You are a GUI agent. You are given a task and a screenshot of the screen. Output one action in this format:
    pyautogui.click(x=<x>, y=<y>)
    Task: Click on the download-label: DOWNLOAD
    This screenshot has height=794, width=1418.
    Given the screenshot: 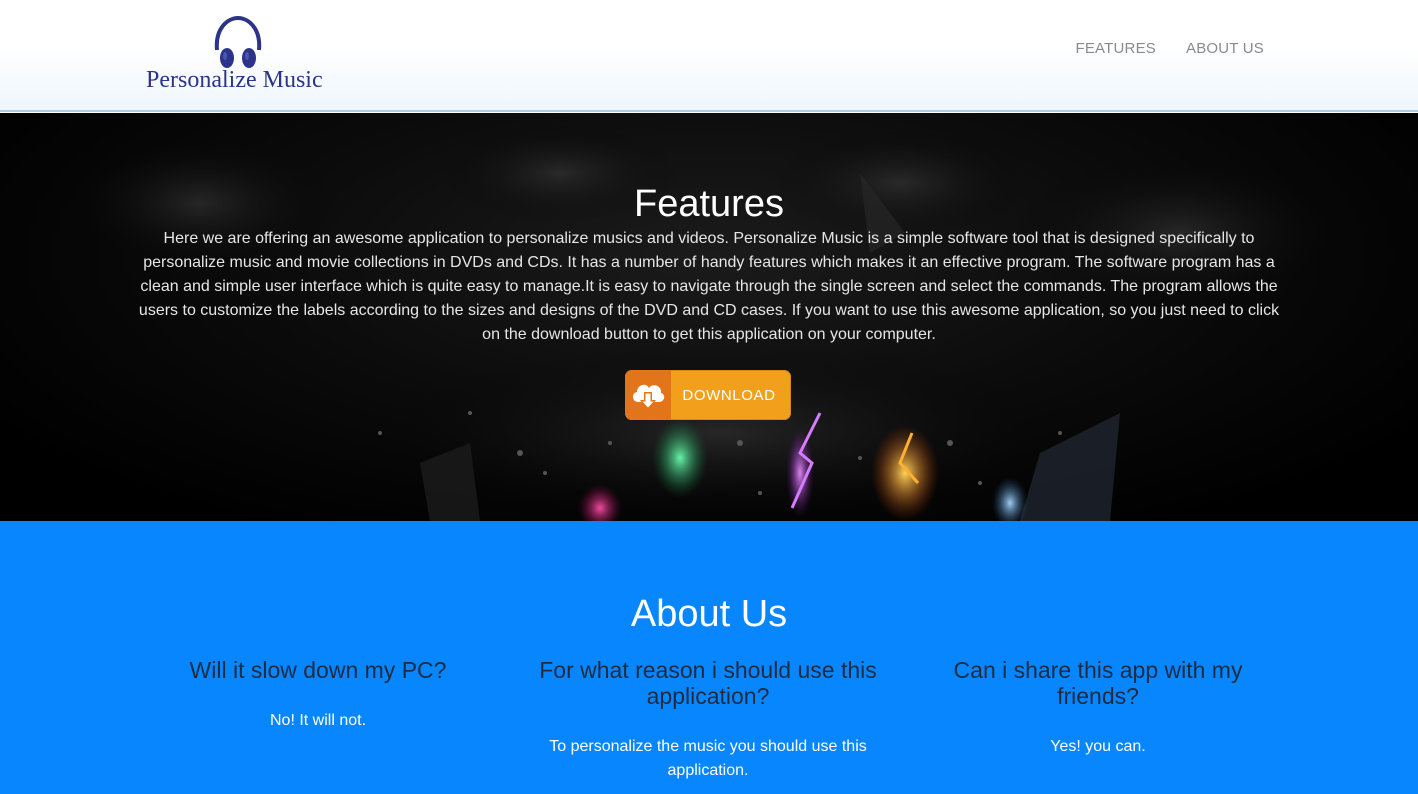 What is the action you would take?
    pyautogui.click(x=729, y=395)
    